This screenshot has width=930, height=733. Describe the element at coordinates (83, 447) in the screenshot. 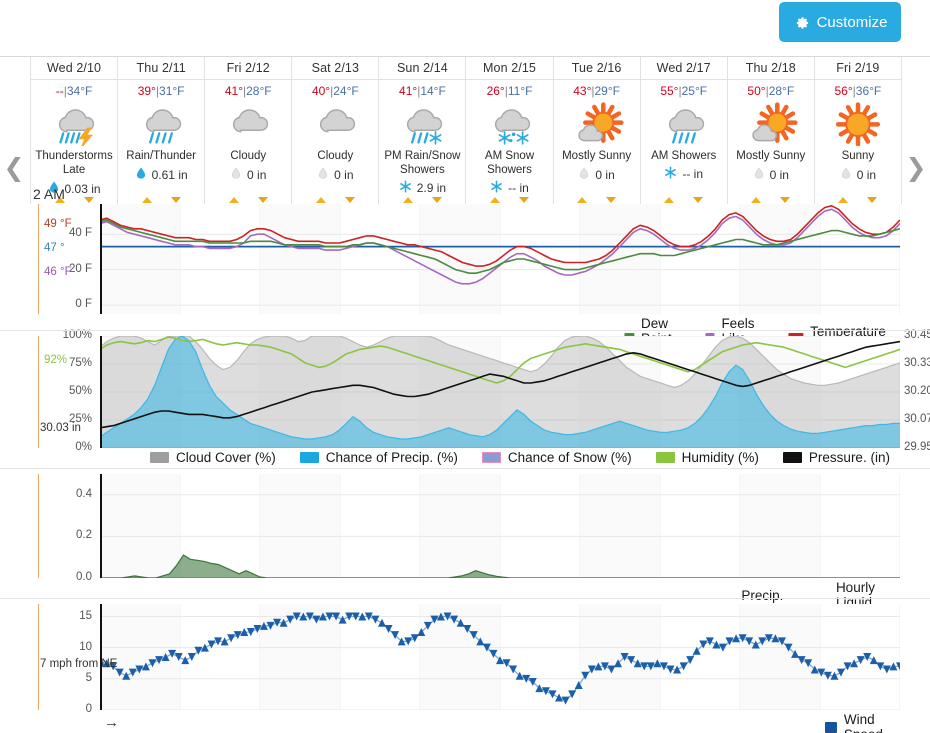

I see `y-axis-tick-label: 0%` at that location.